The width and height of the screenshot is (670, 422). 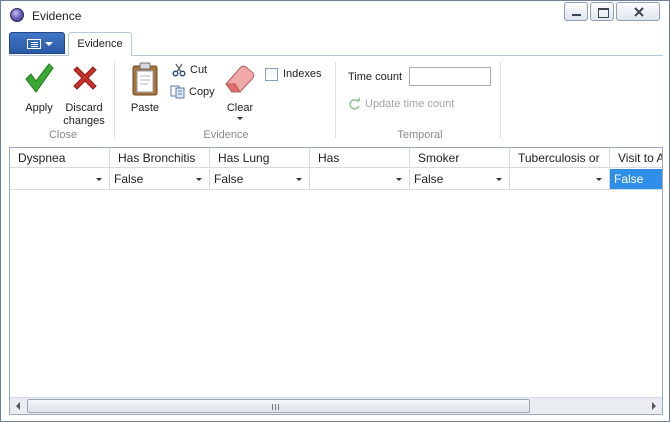 What do you see at coordinates (57, 16) in the screenshot?
I see `window-title: Evidence` at bounding box center [57, 16].